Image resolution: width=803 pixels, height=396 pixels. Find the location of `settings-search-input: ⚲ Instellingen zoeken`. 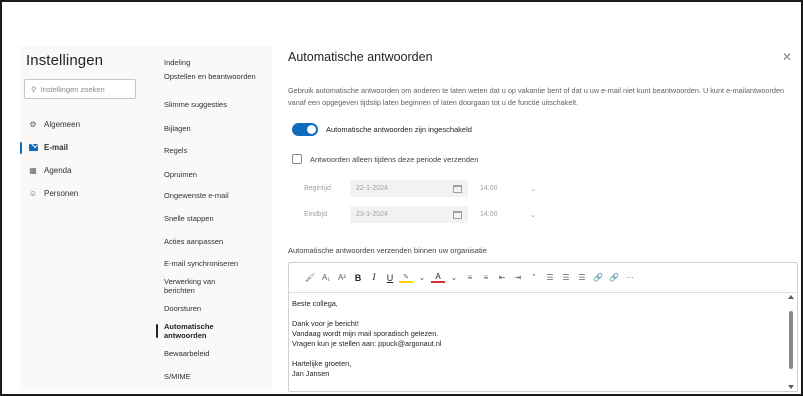

settings-search-input: ⚲ Instellingen zoeken is located at coordinates (80, 89).